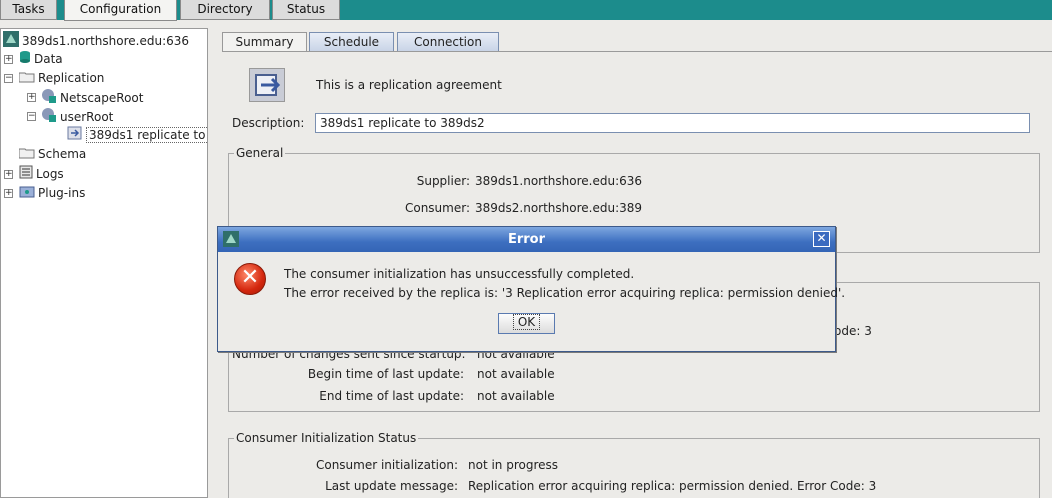 The height and width of the screenshot is (498, 1052). I want to click on collapse-userroot-icon: −, so click(31, 116).